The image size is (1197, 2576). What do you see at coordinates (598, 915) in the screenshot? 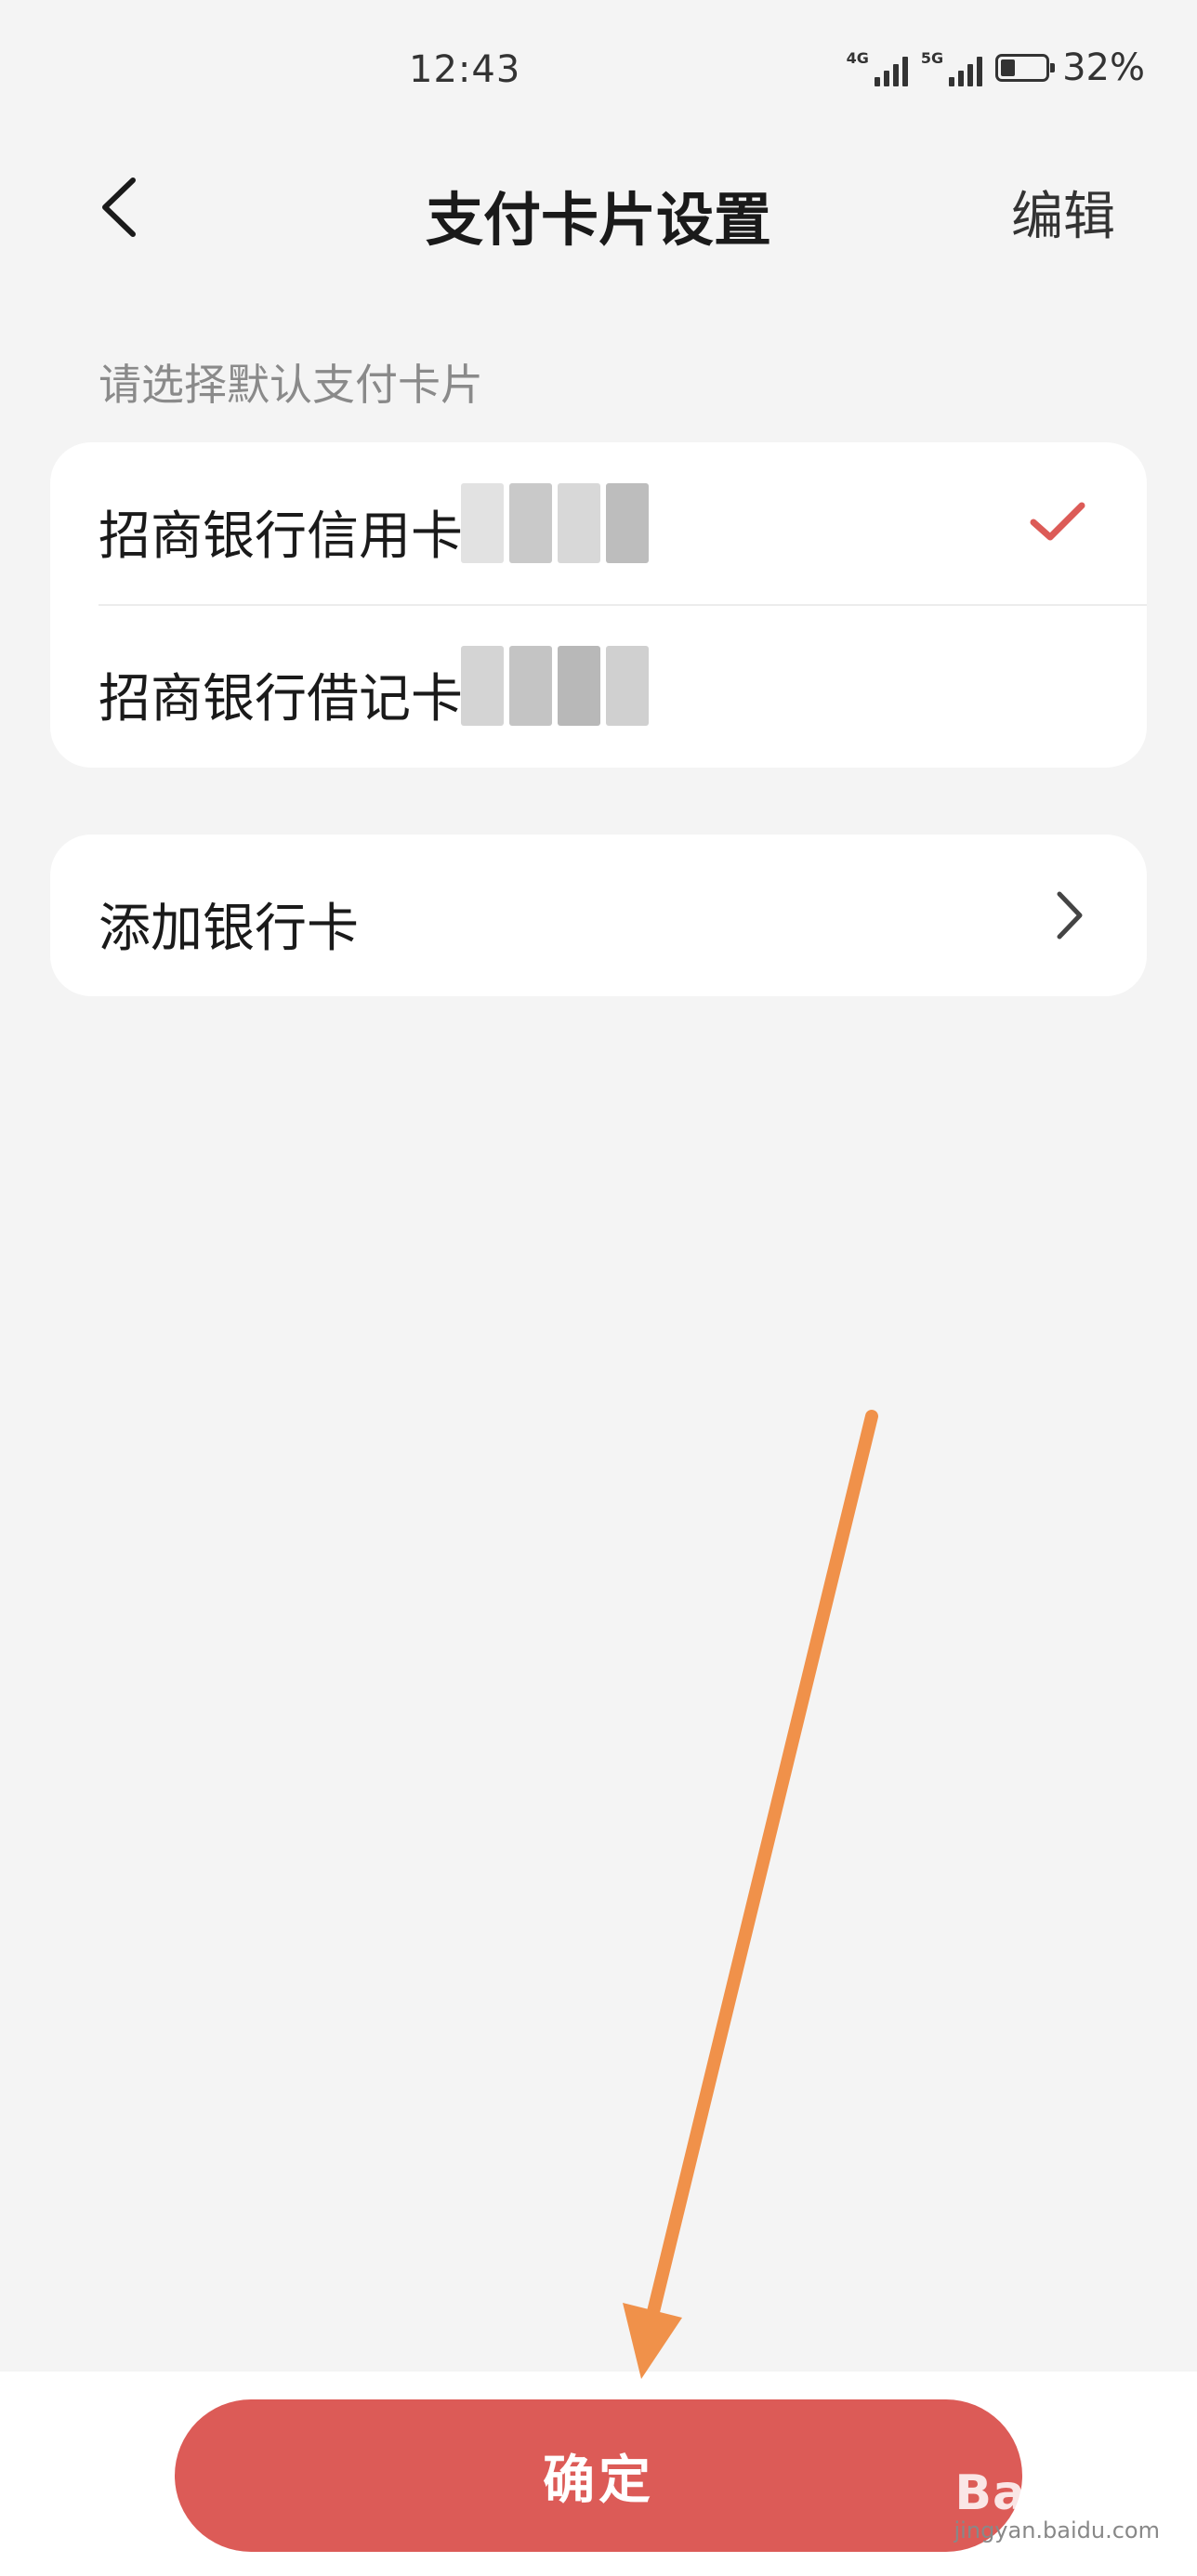
I see `add-bank-card-row: 添加银行卡` at bounding box center [598, 915].